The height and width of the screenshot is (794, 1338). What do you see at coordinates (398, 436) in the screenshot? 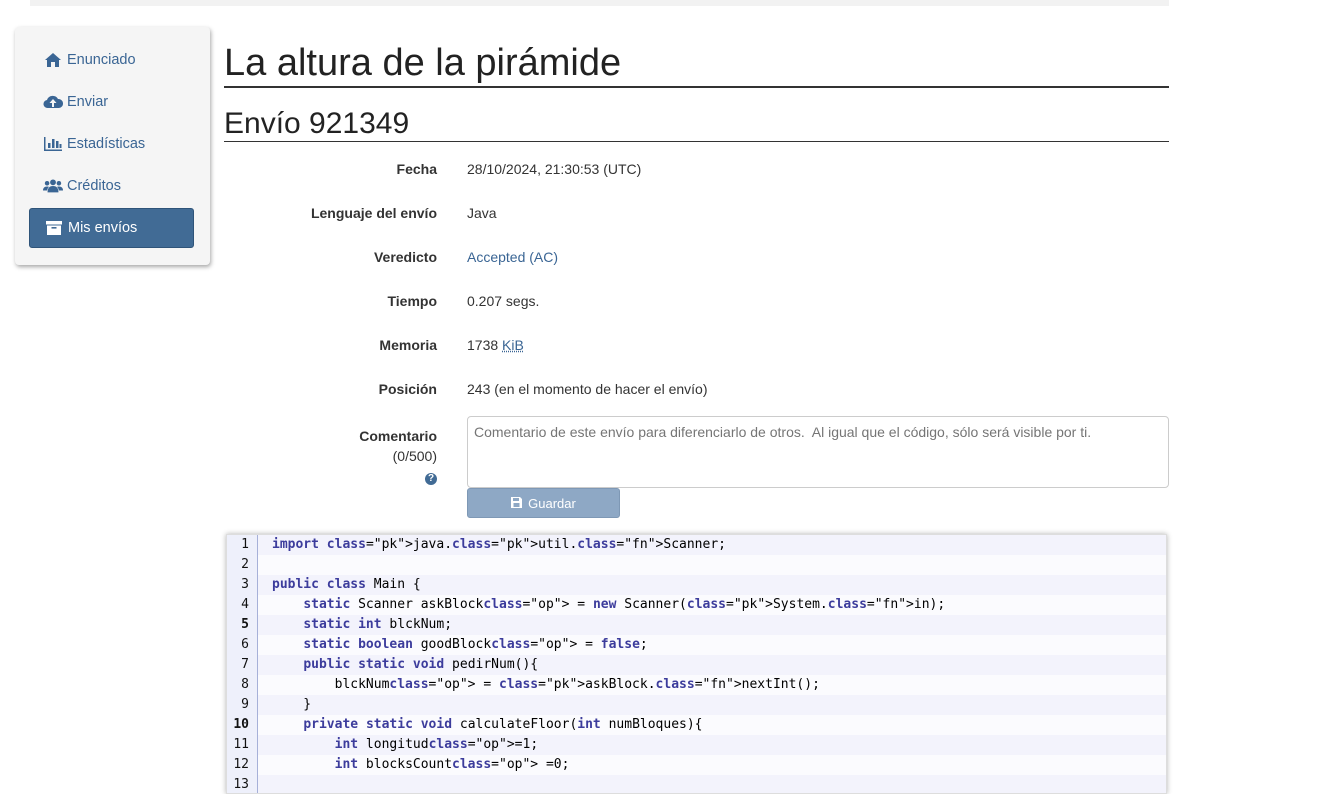
I see `comment-label: Comentario` at bounding box center [398, 436].